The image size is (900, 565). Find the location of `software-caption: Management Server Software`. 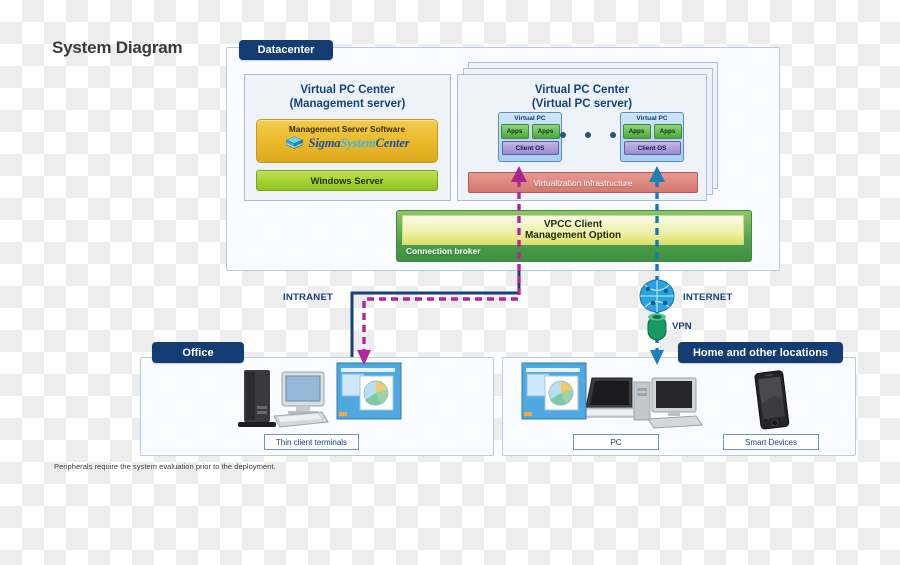

software-caption: Management Server Software is located at coordinates (347, 129).